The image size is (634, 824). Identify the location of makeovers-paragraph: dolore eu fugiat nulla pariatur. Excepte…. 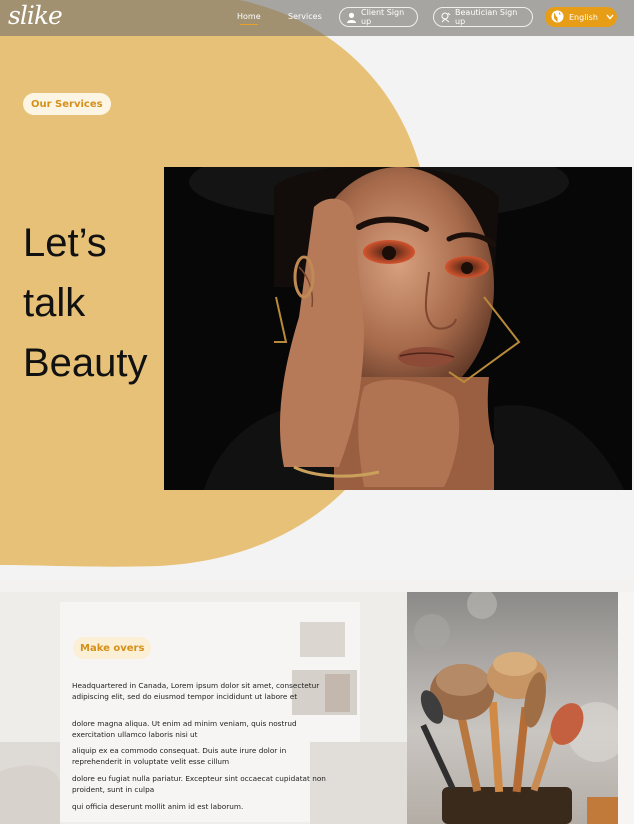
(199, 784).